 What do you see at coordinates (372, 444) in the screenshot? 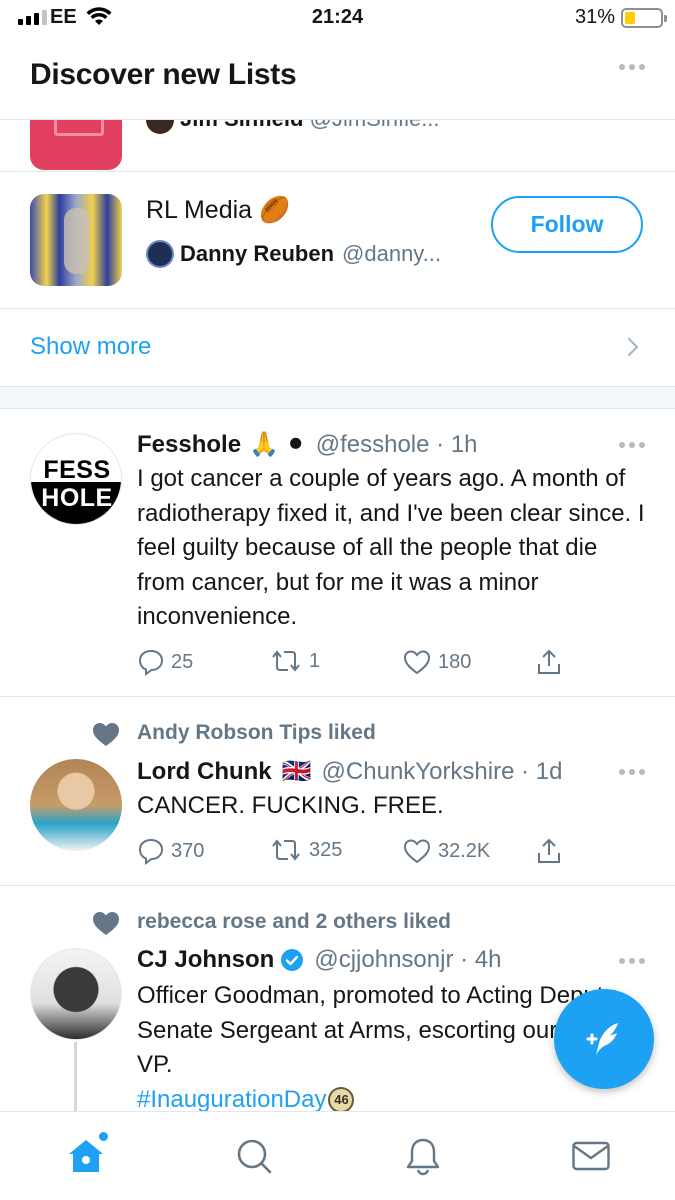
I see `handle: @fesshole` at bounding box center [372, 444].